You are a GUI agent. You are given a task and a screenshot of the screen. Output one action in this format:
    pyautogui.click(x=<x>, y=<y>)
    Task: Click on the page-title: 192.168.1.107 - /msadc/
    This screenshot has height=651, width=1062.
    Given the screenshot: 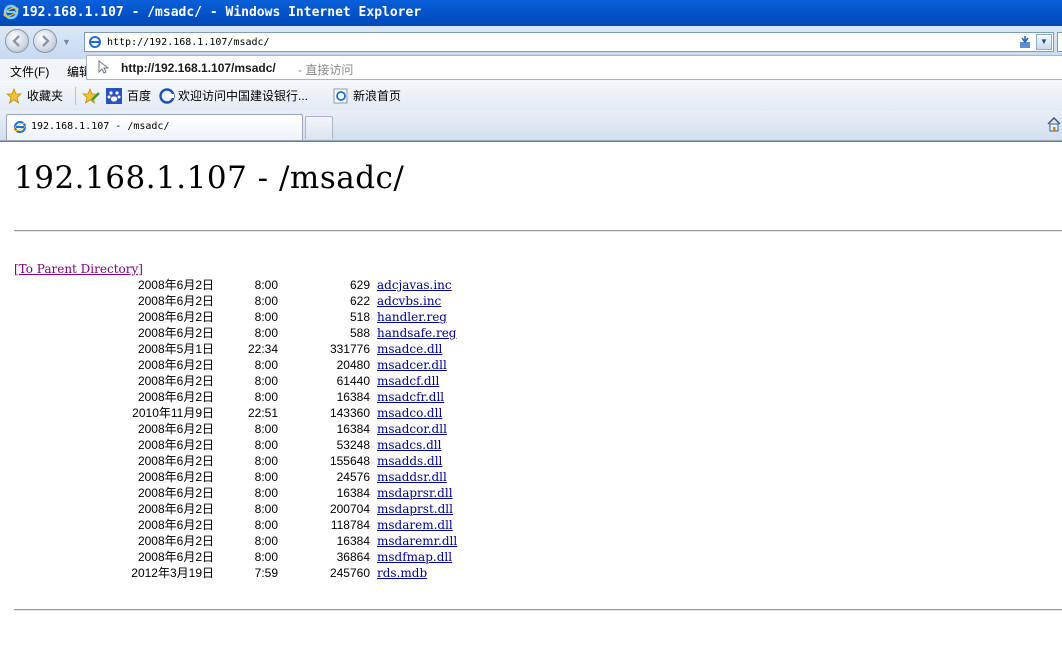 What is the action you would take?
    pyautogui.click(x=209, y=178)
    